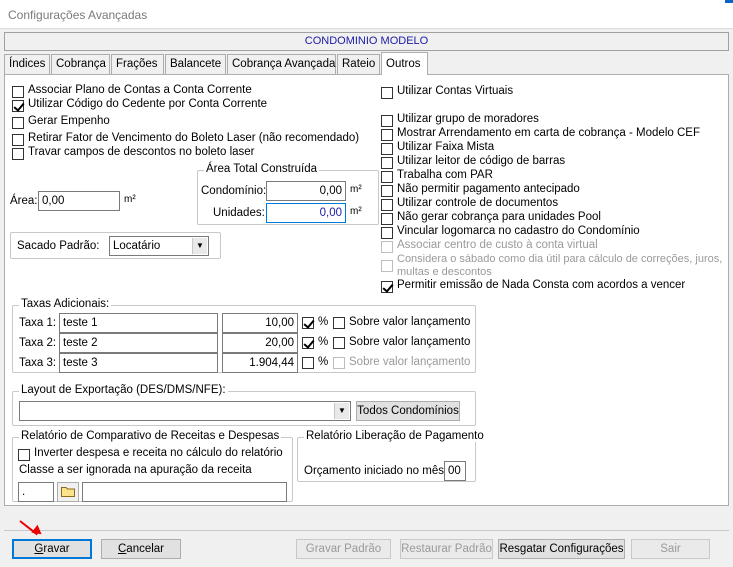 The image size is (733, 567). I want to click on restaurar-padrao-button: Restaurar Padrão, so click(446, 549).